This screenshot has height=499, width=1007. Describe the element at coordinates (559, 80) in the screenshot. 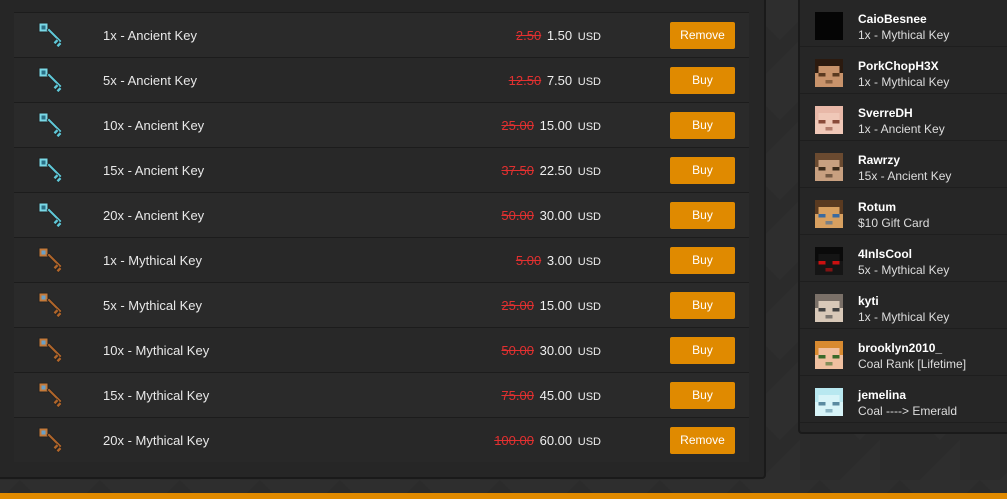

I see `sale-price: 7.50` at that location.